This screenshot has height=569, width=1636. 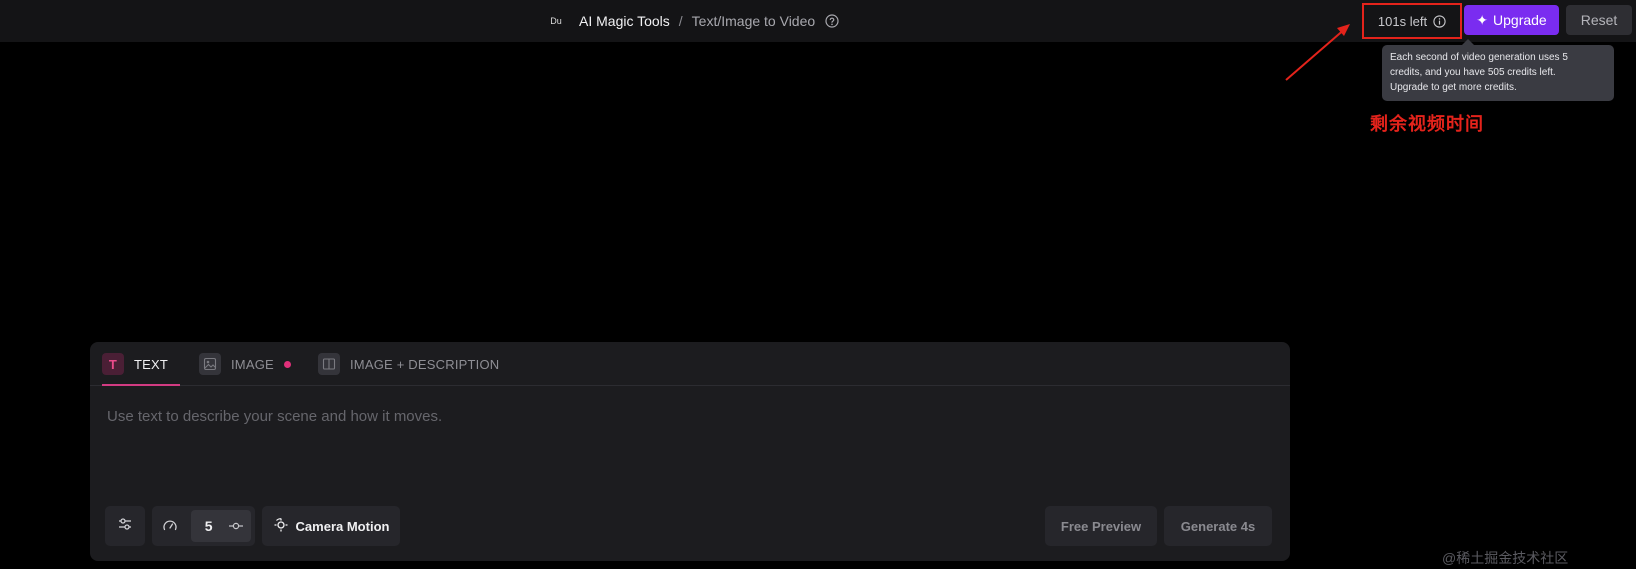 I want to click on split-layout-icon, so click(x=329, y=364).